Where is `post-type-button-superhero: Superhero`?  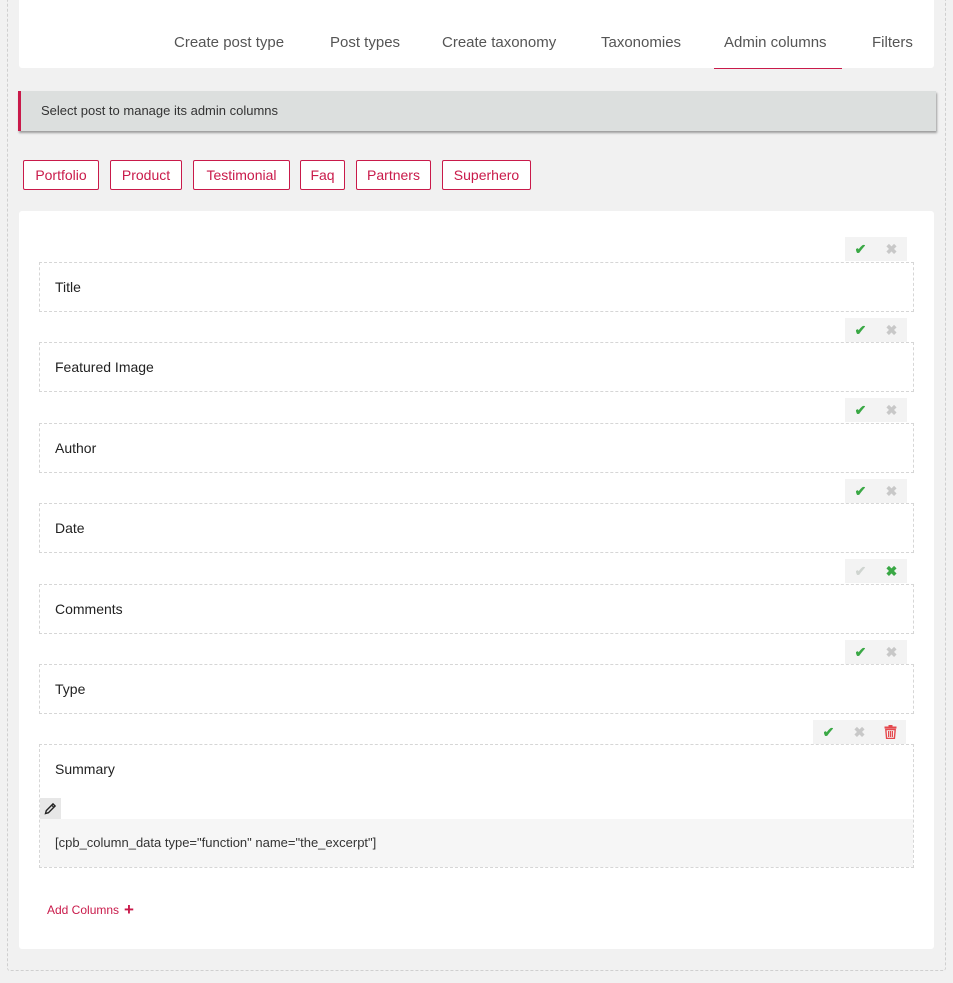 post-type-button-superhero: Superhero is located at coordinates (486, 175).